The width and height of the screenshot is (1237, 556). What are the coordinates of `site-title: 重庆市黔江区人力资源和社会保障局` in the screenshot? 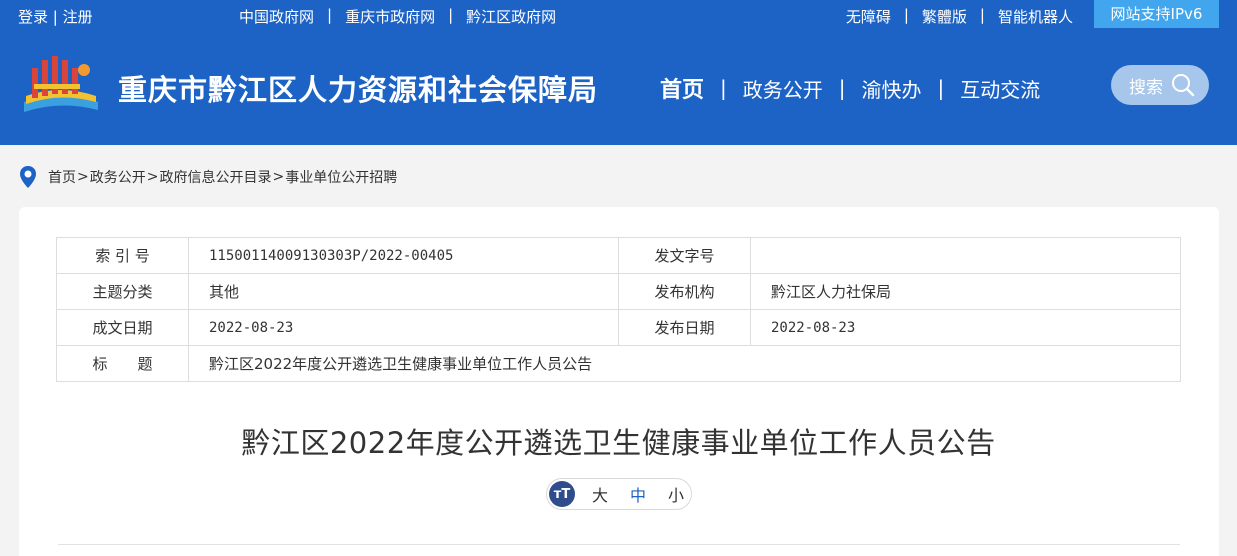 It's located at (358, 90).